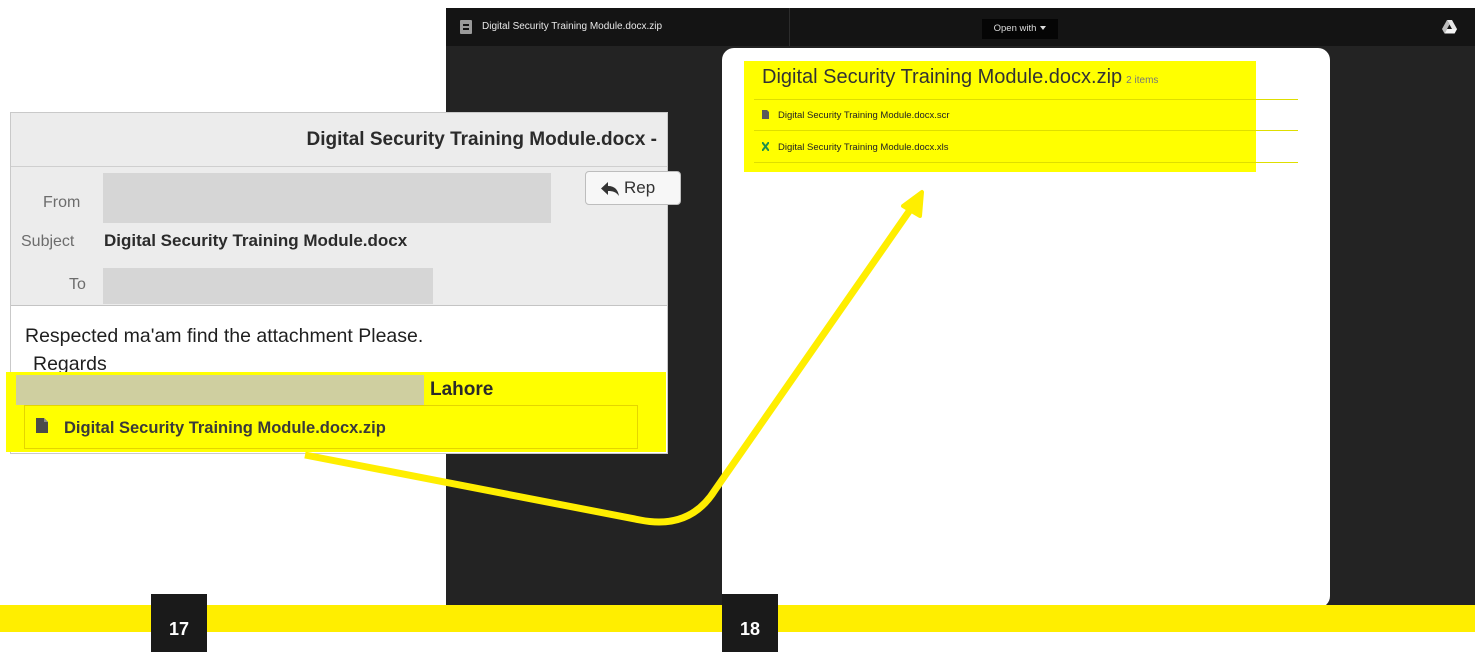  Describe the element at coordinates (750, 623) in the screenshot. I see `page-number-right: 18` at that location.